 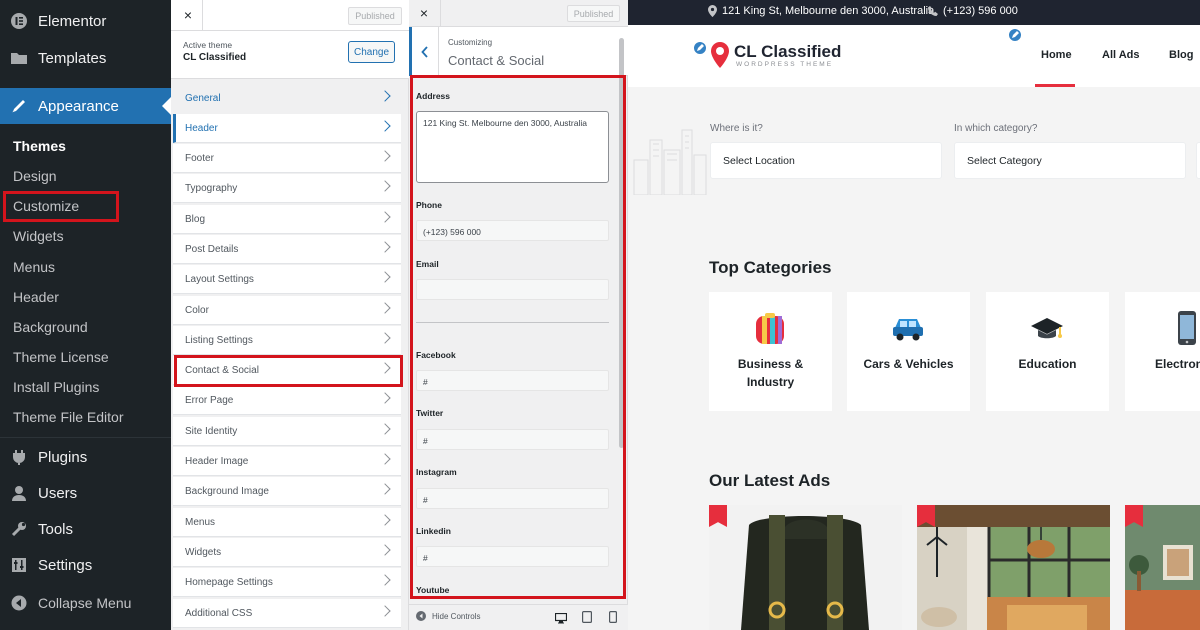 What do you see at coordinates (85, 21) in the screenshot?
I see `menu-elementor: Elementor` at bounding box center [85, 21].